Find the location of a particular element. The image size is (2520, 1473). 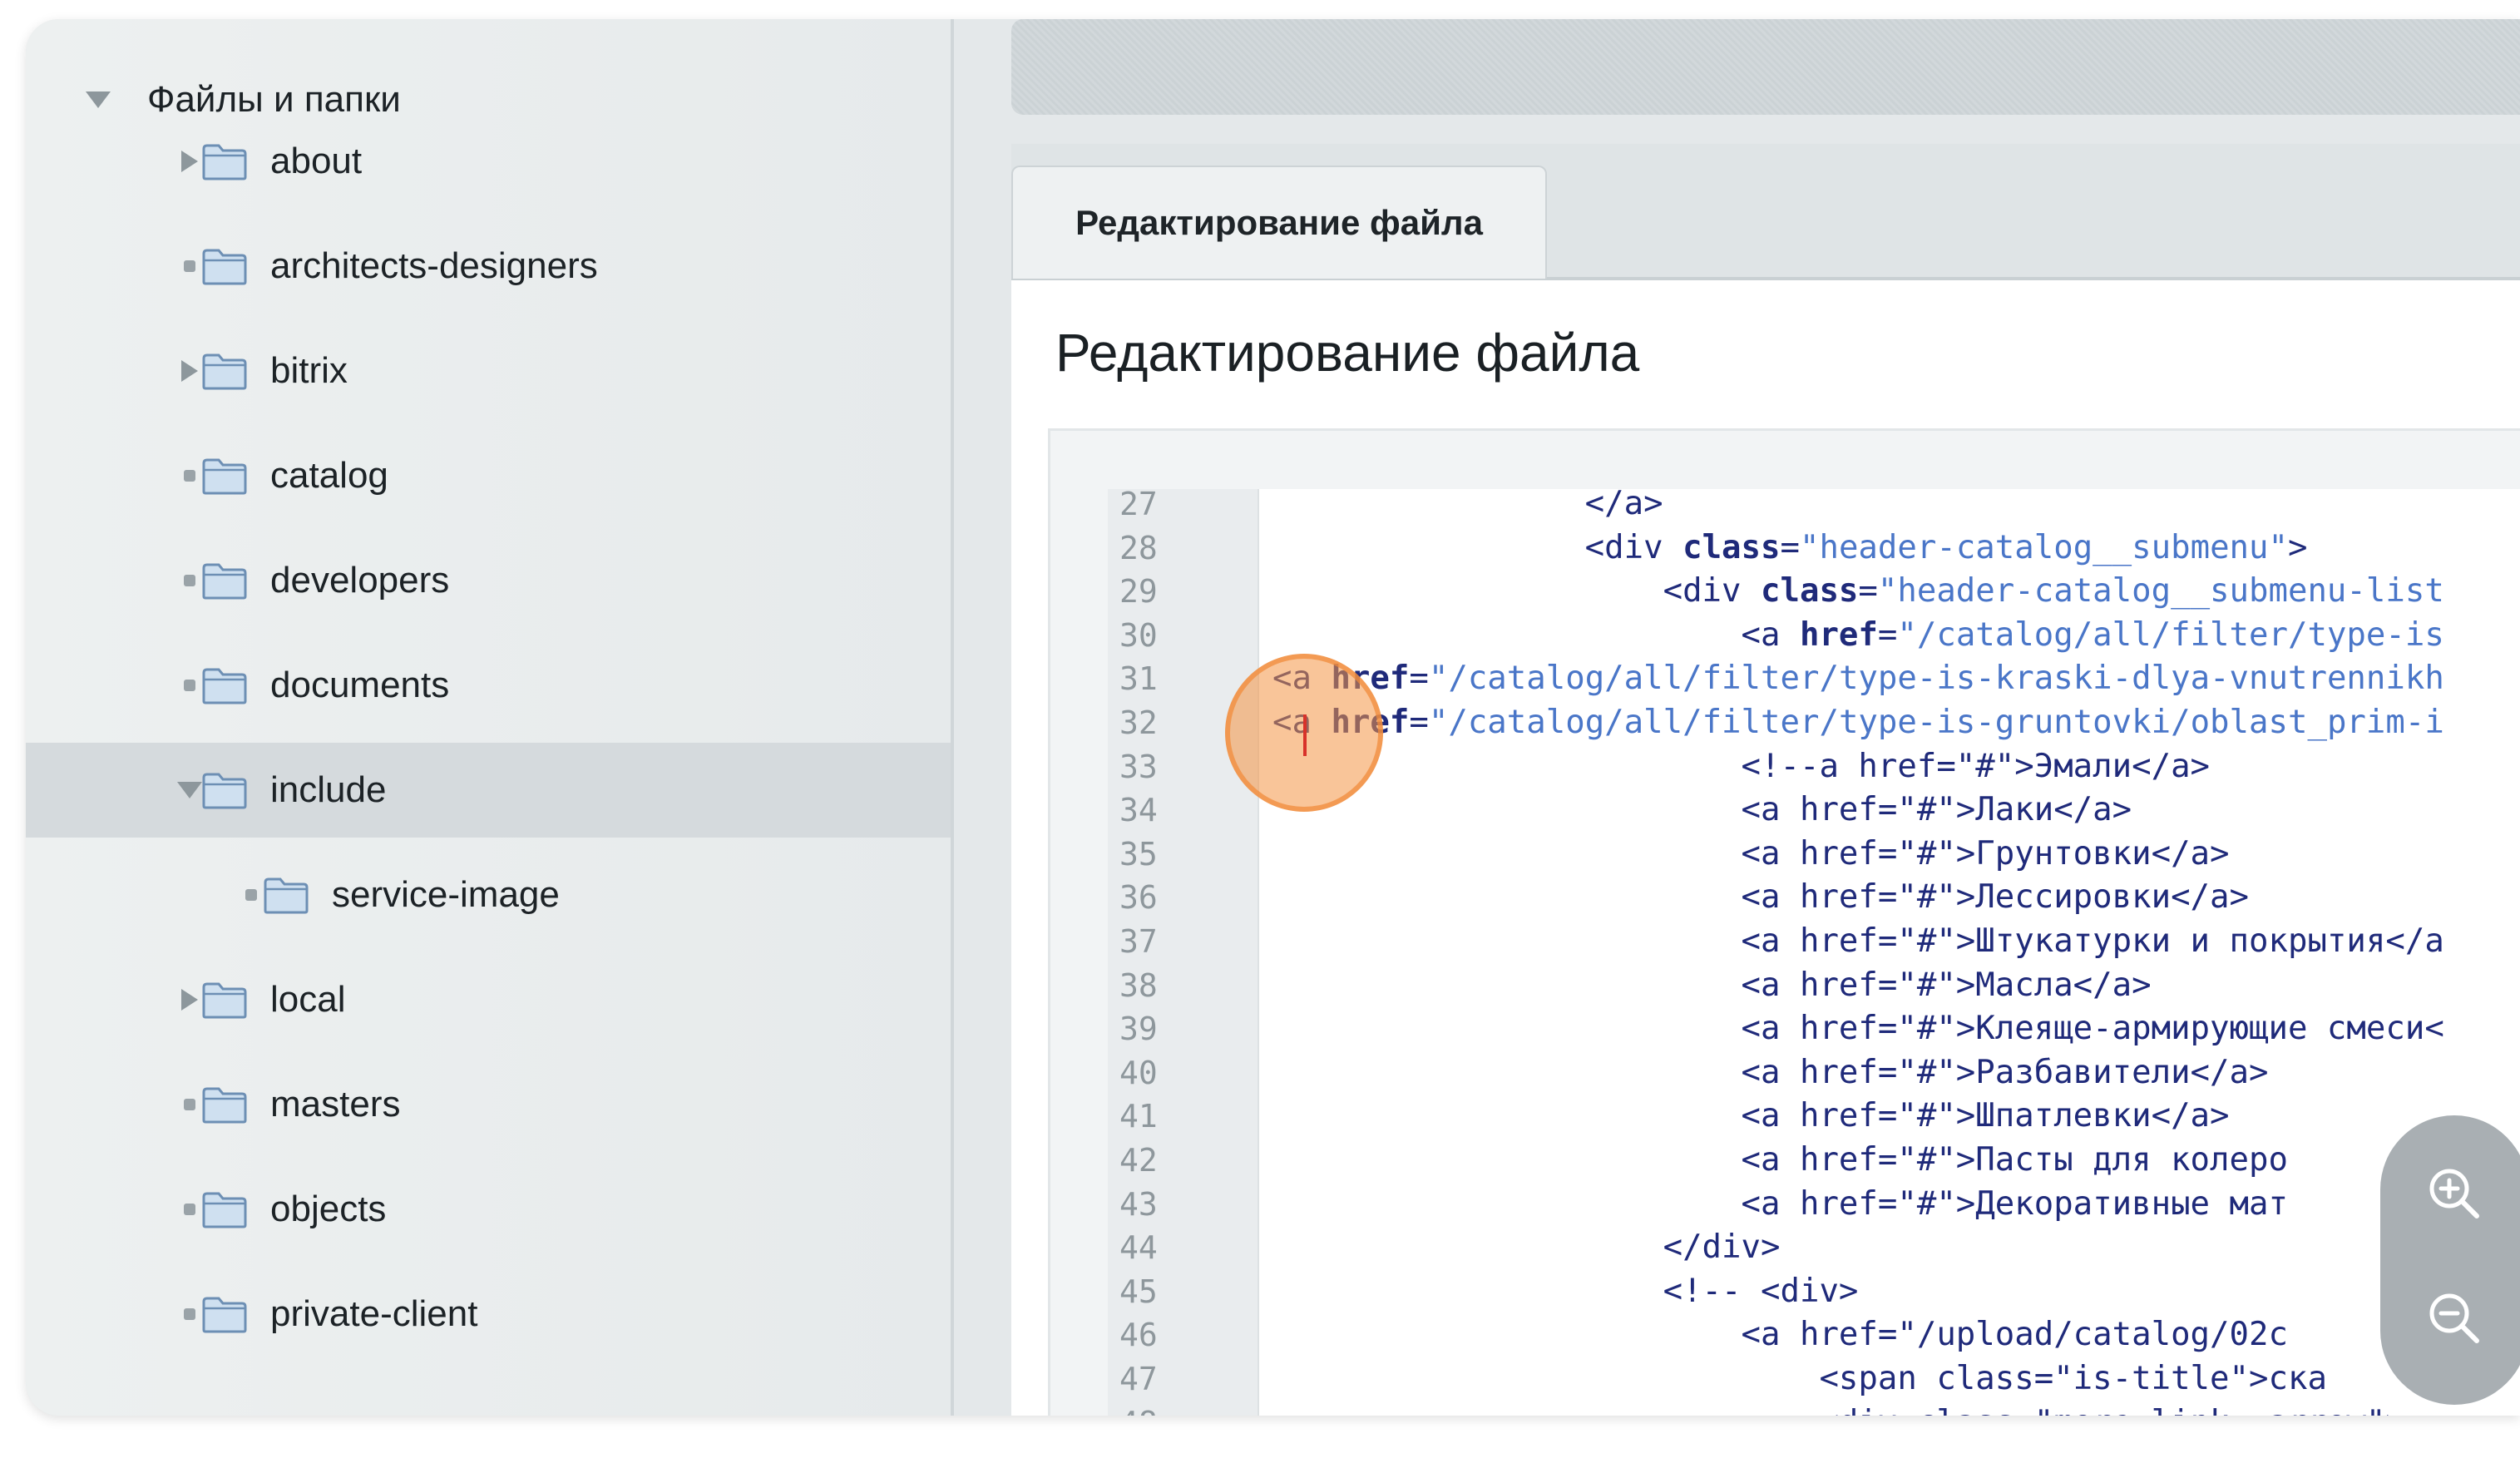

line-number: 30 is located at coordinates (1138, 635).